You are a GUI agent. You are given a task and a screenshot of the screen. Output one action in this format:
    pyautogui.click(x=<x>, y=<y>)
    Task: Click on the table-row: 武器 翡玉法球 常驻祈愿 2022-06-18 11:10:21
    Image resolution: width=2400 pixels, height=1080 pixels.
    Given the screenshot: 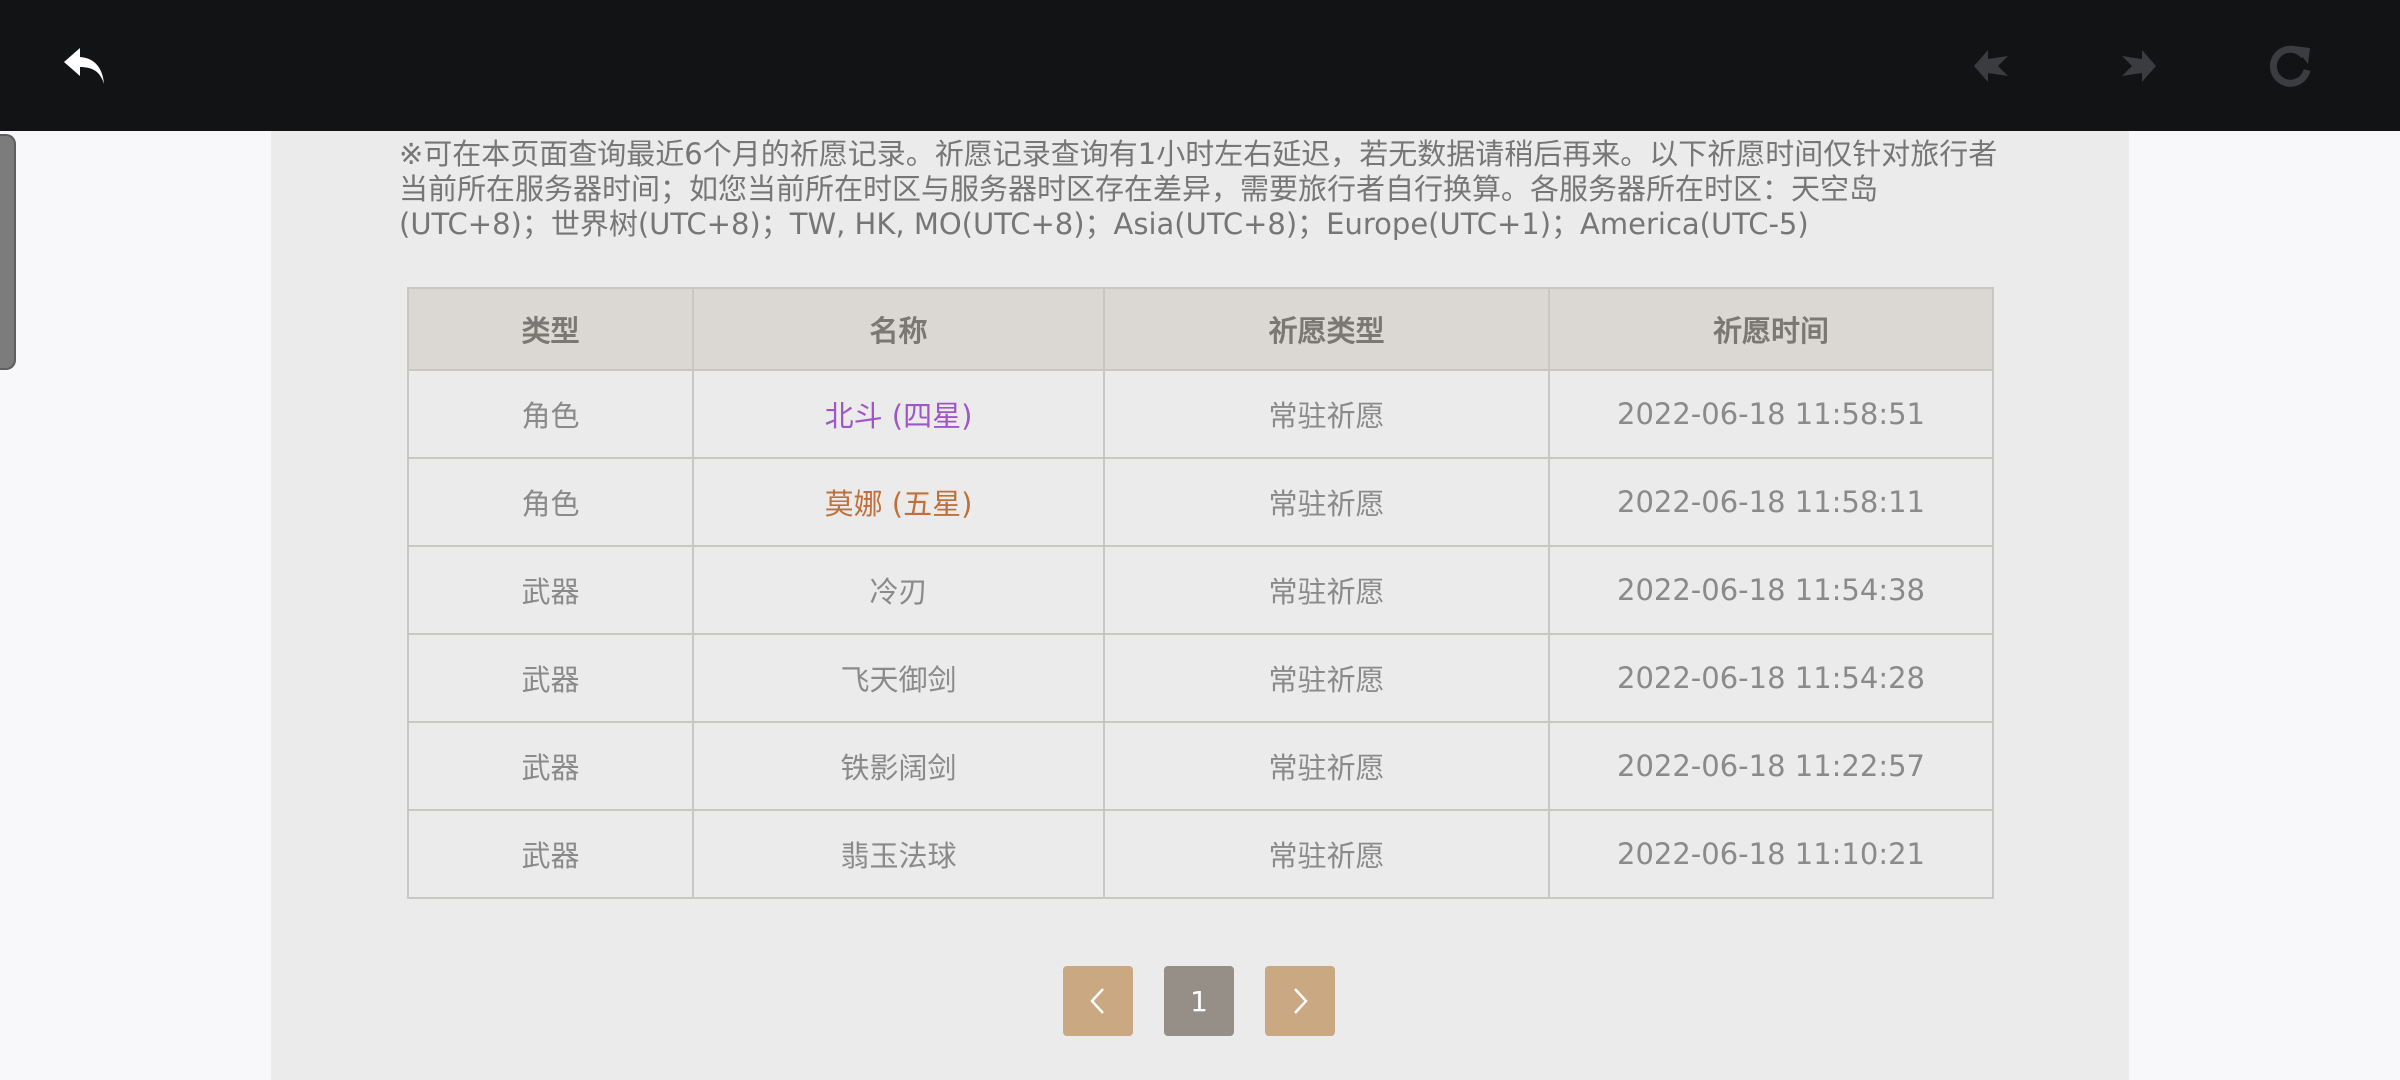 What is the action you would take?
    pyautogui.click(x=1200, y=854)
    